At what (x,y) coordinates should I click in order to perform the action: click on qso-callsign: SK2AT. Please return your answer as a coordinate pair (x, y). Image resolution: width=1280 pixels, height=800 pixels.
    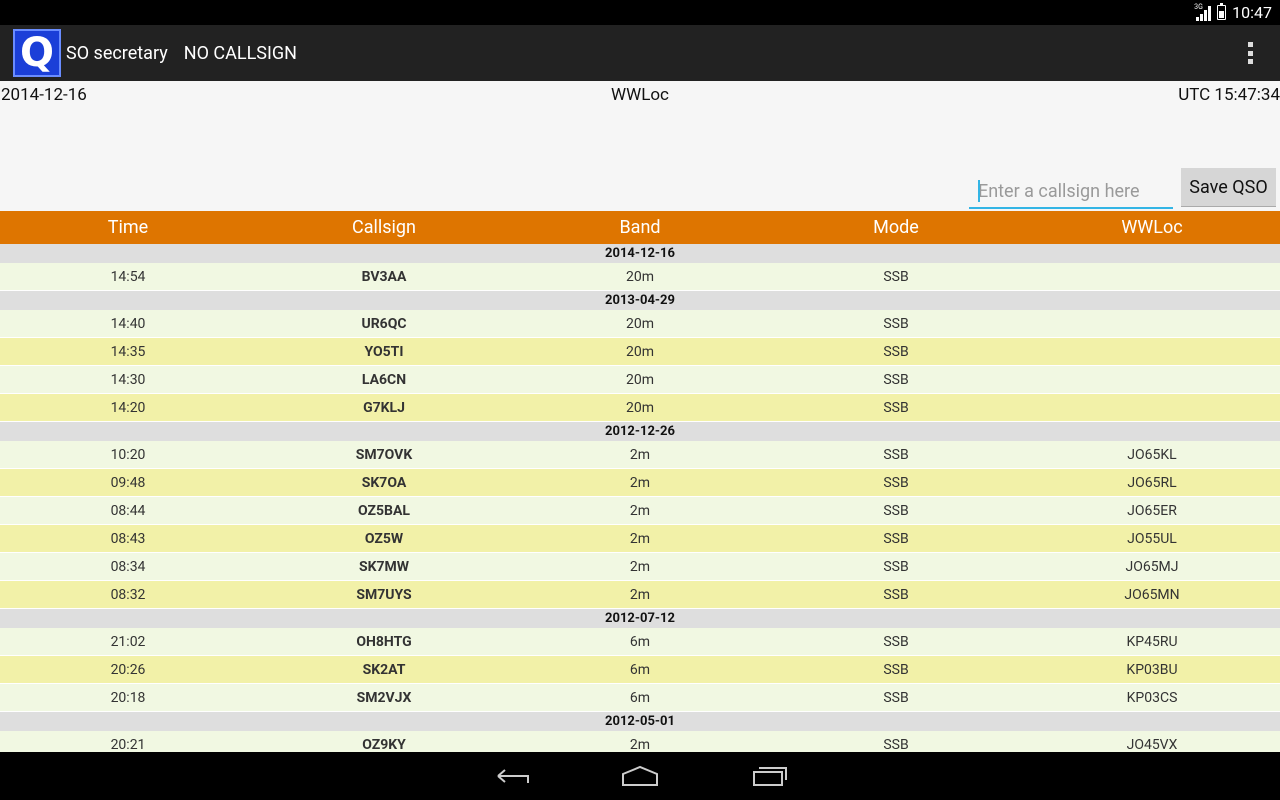
    Looking at the image, I should click on (384, 669).